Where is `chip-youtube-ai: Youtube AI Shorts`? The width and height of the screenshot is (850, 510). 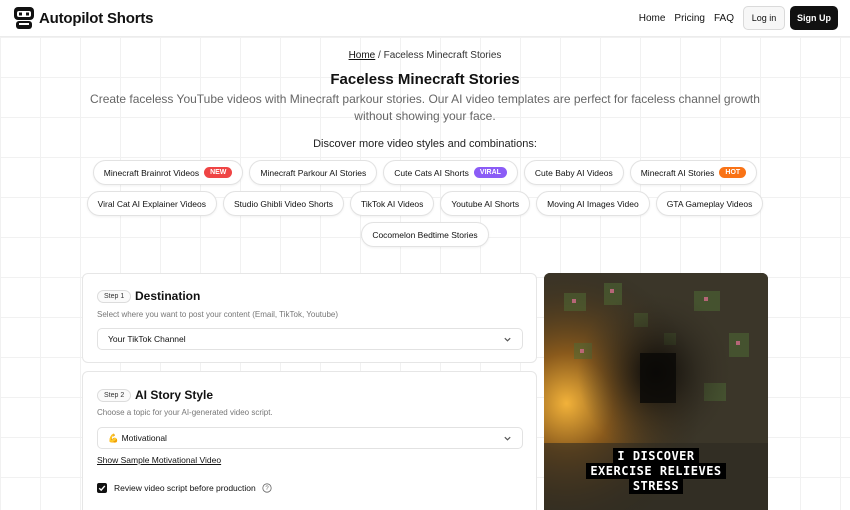 chip-youtube-ai: Youtube AI Shorts is located at coordinates (485, 203).